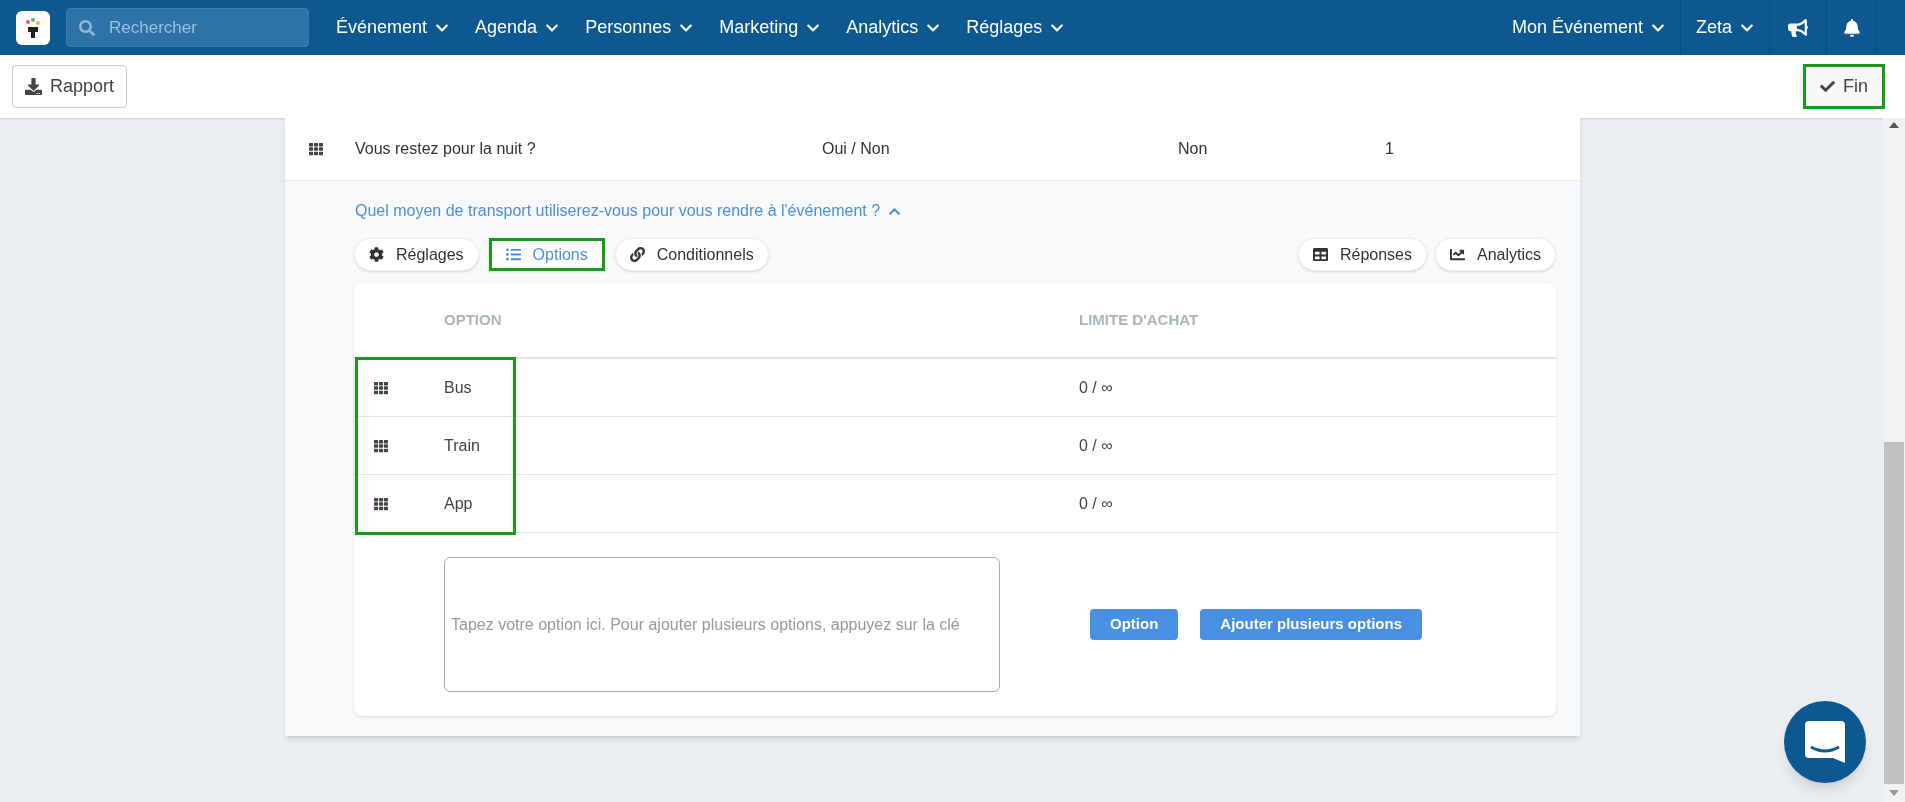 This screenshot has height=802, width=1905. I want to click on option-name: App, so click(459, 503).